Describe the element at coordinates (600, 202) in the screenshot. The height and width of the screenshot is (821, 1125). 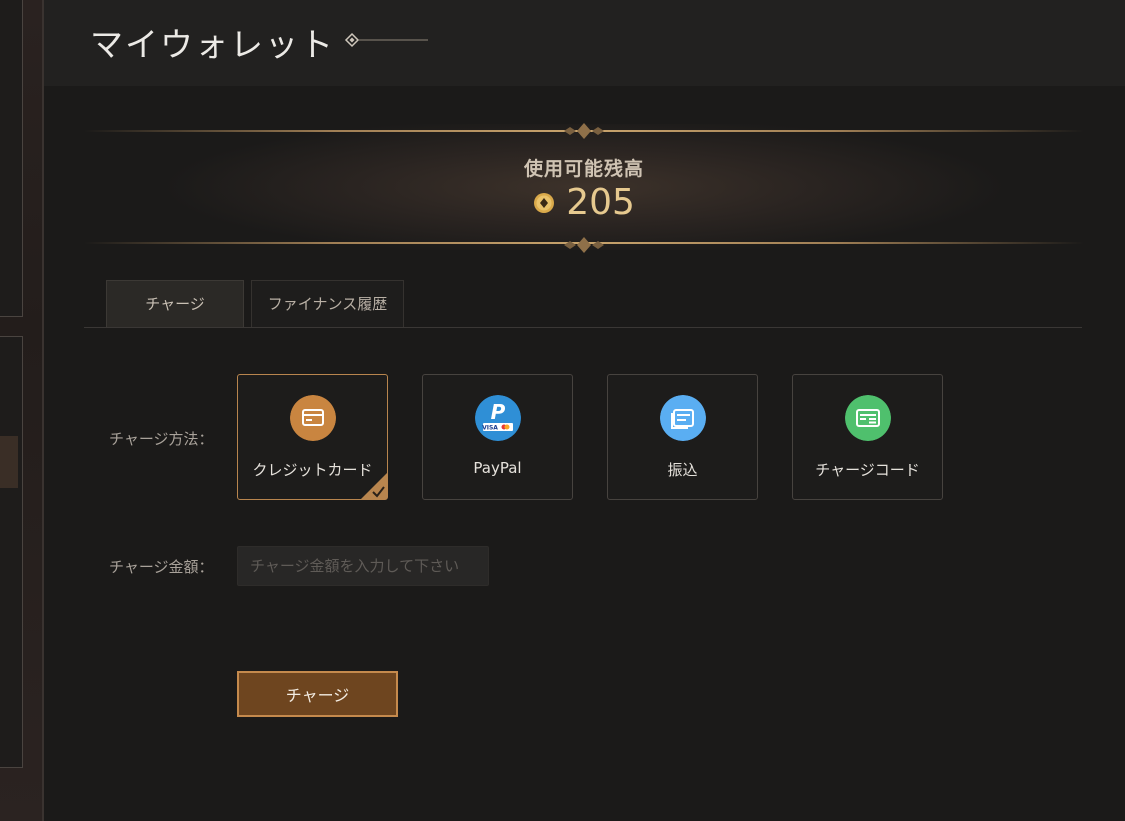
I see `balance-value: 205` at that location.